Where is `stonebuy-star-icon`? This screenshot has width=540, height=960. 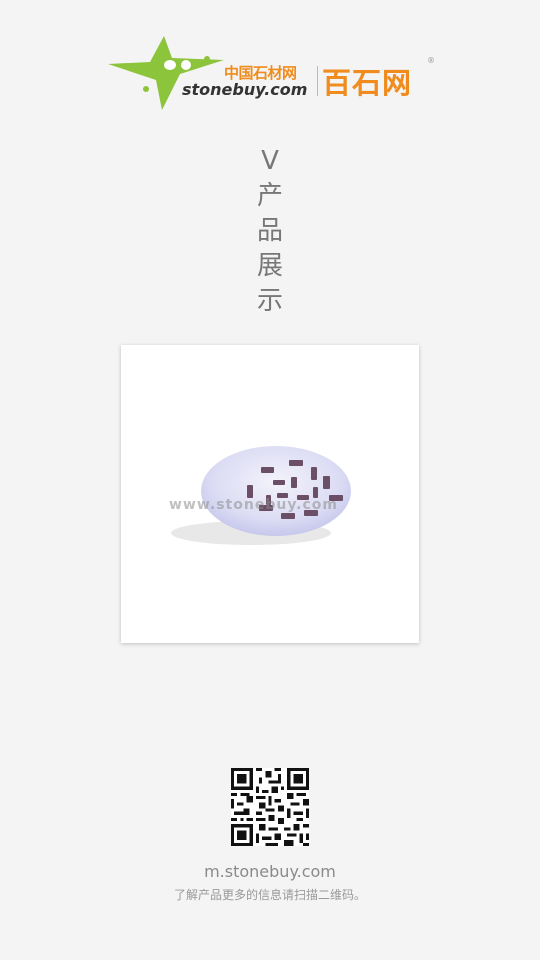 stonebuy-star-icon is located at coordinates (166, 73).